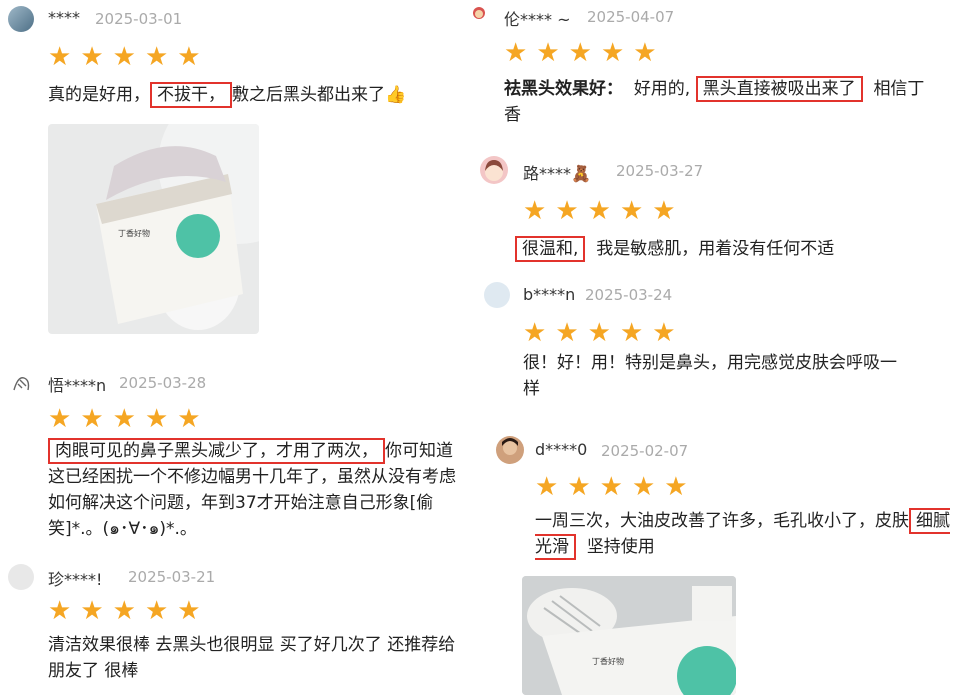 Image resolution: width=960 pixels, height=695 pixels. I want to click on review-date: 2025-03-21, so click(172, 577).